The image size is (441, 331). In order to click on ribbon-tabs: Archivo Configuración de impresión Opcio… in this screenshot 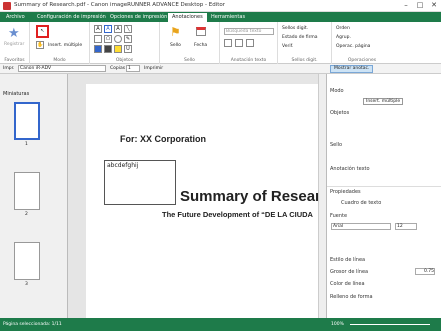, I will do `click(220, 17)`.